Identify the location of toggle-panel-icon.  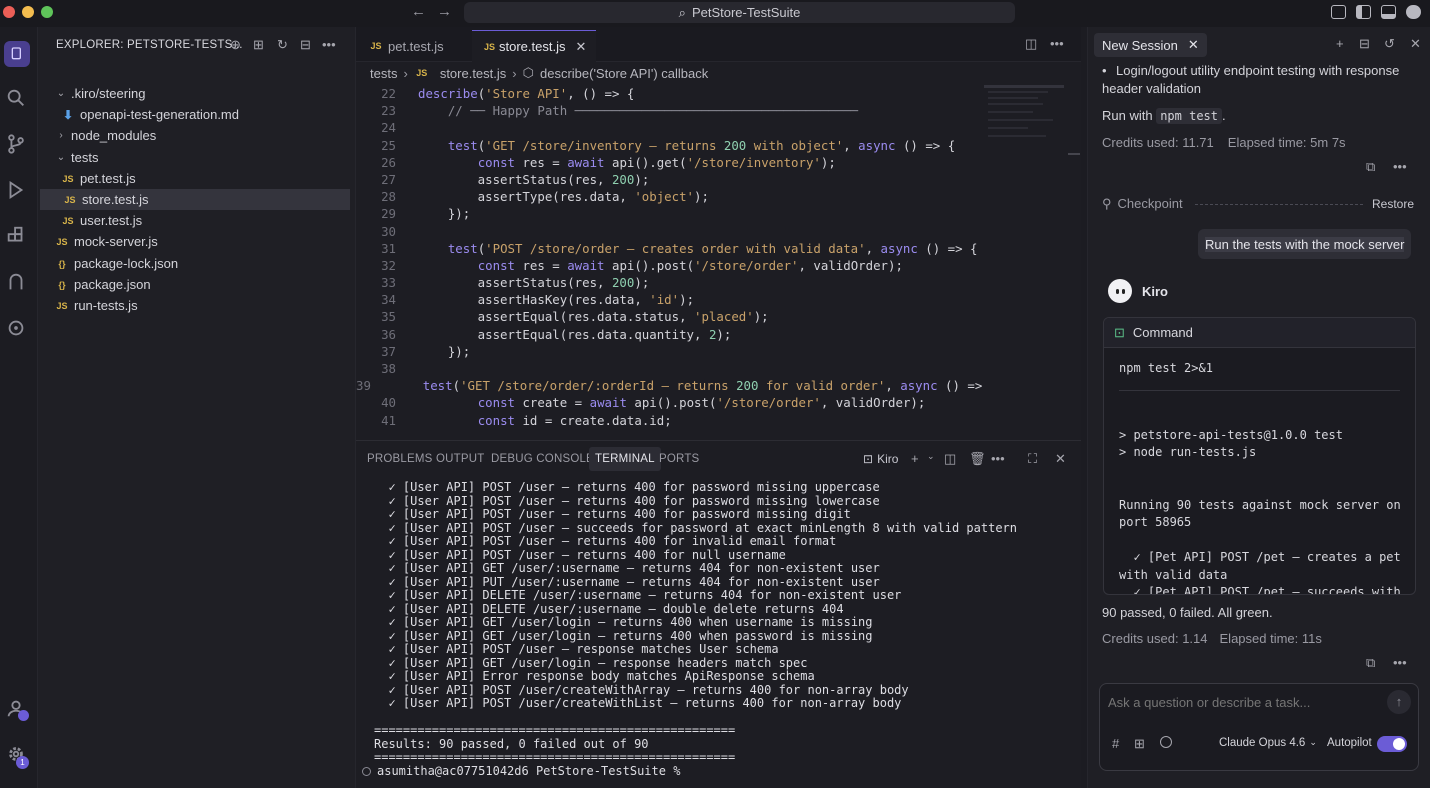
(1388, 12).